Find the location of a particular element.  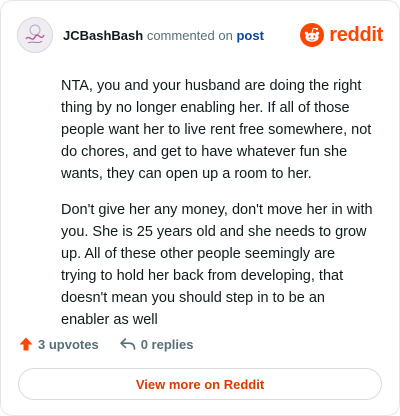

reddit-logo: reddit is located at coordinates (341, 35).